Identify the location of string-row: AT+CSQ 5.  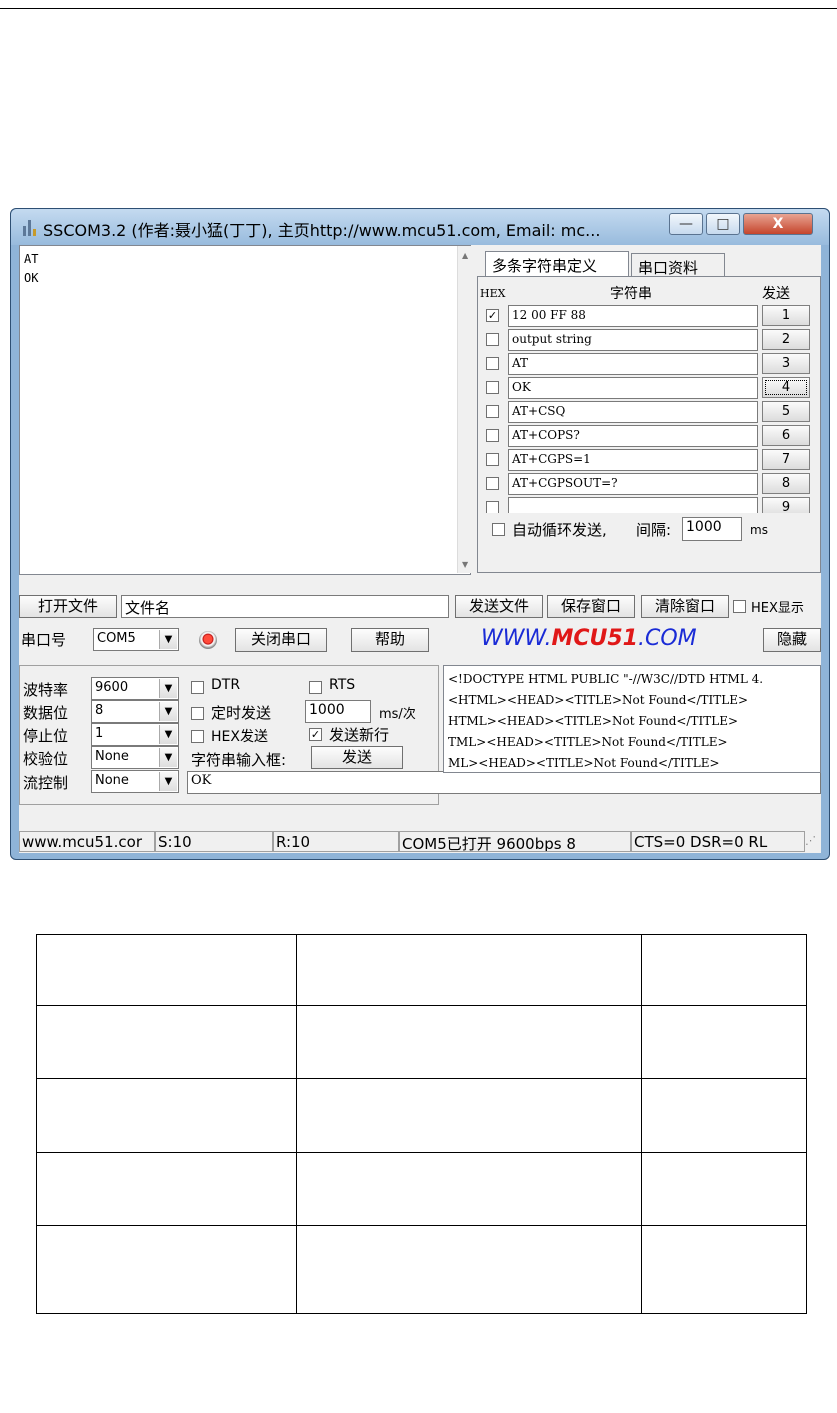
(648, 412).